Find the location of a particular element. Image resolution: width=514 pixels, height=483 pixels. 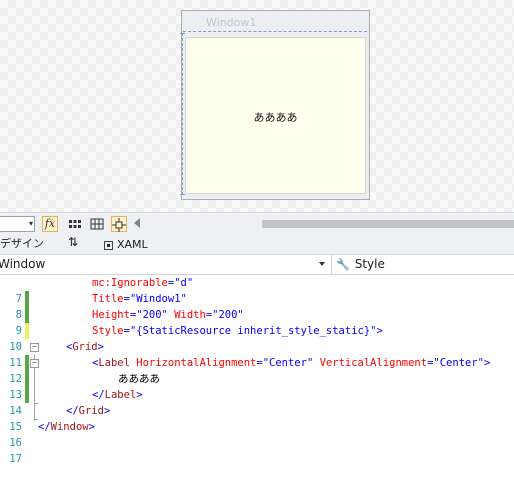

member-dropdown: 🔧 Style is located at coordinates (360, 264).